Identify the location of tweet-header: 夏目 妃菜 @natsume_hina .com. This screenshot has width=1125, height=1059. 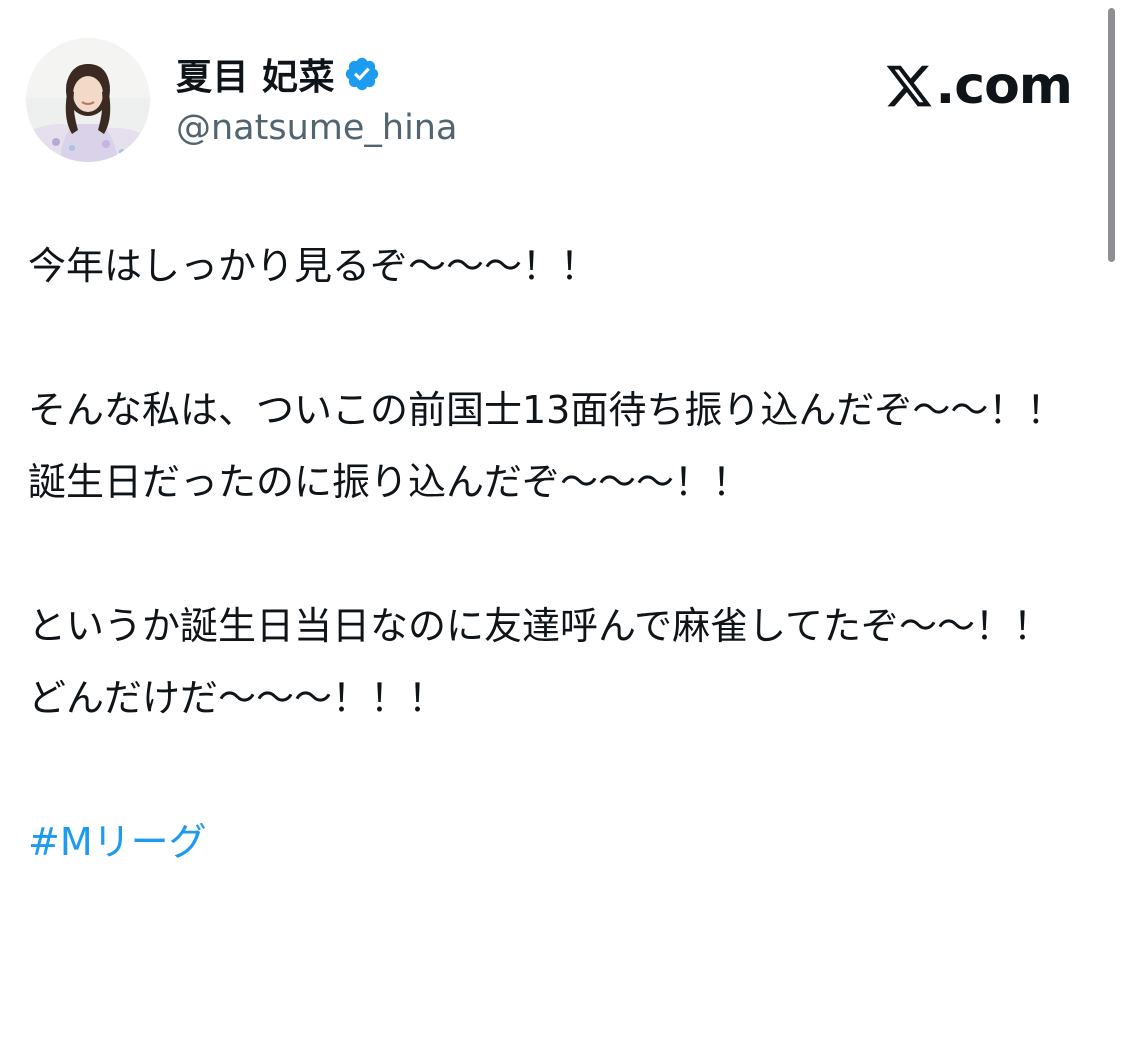
(556, 100).